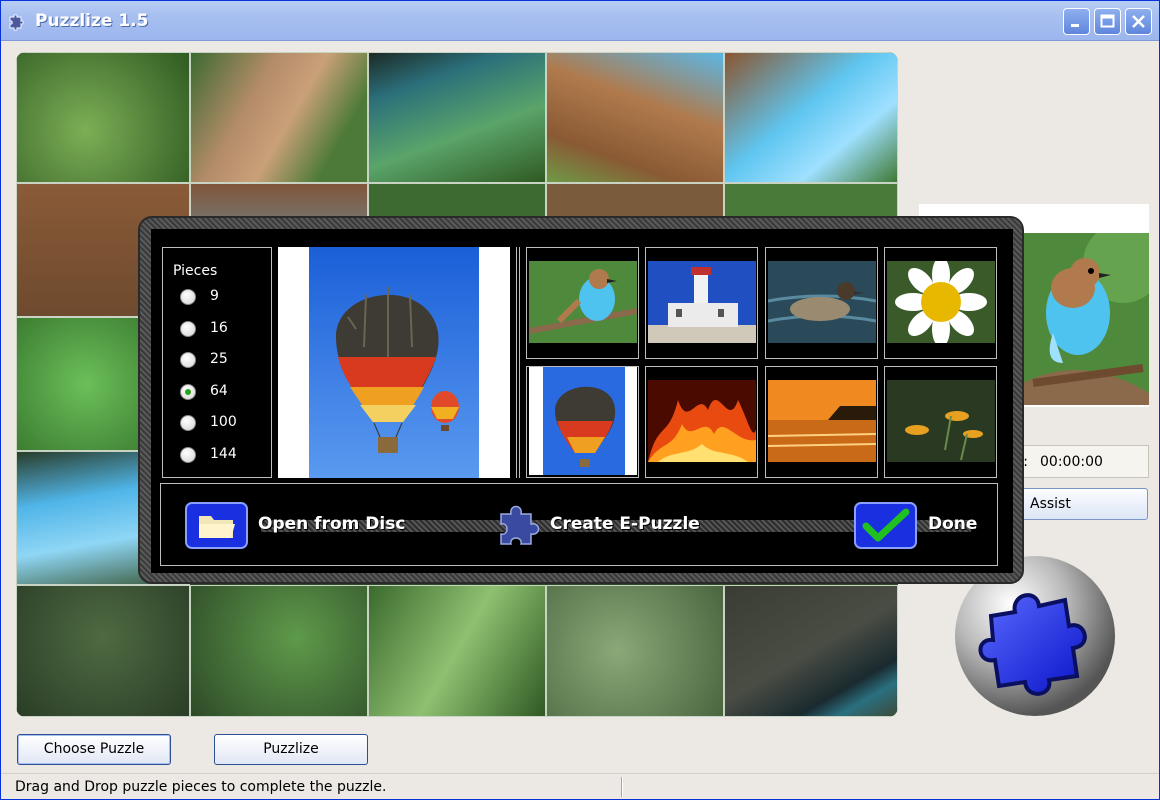 The width and height of the screenshot is (1160, 800). I want to click on status-divider, so click(622, 787).